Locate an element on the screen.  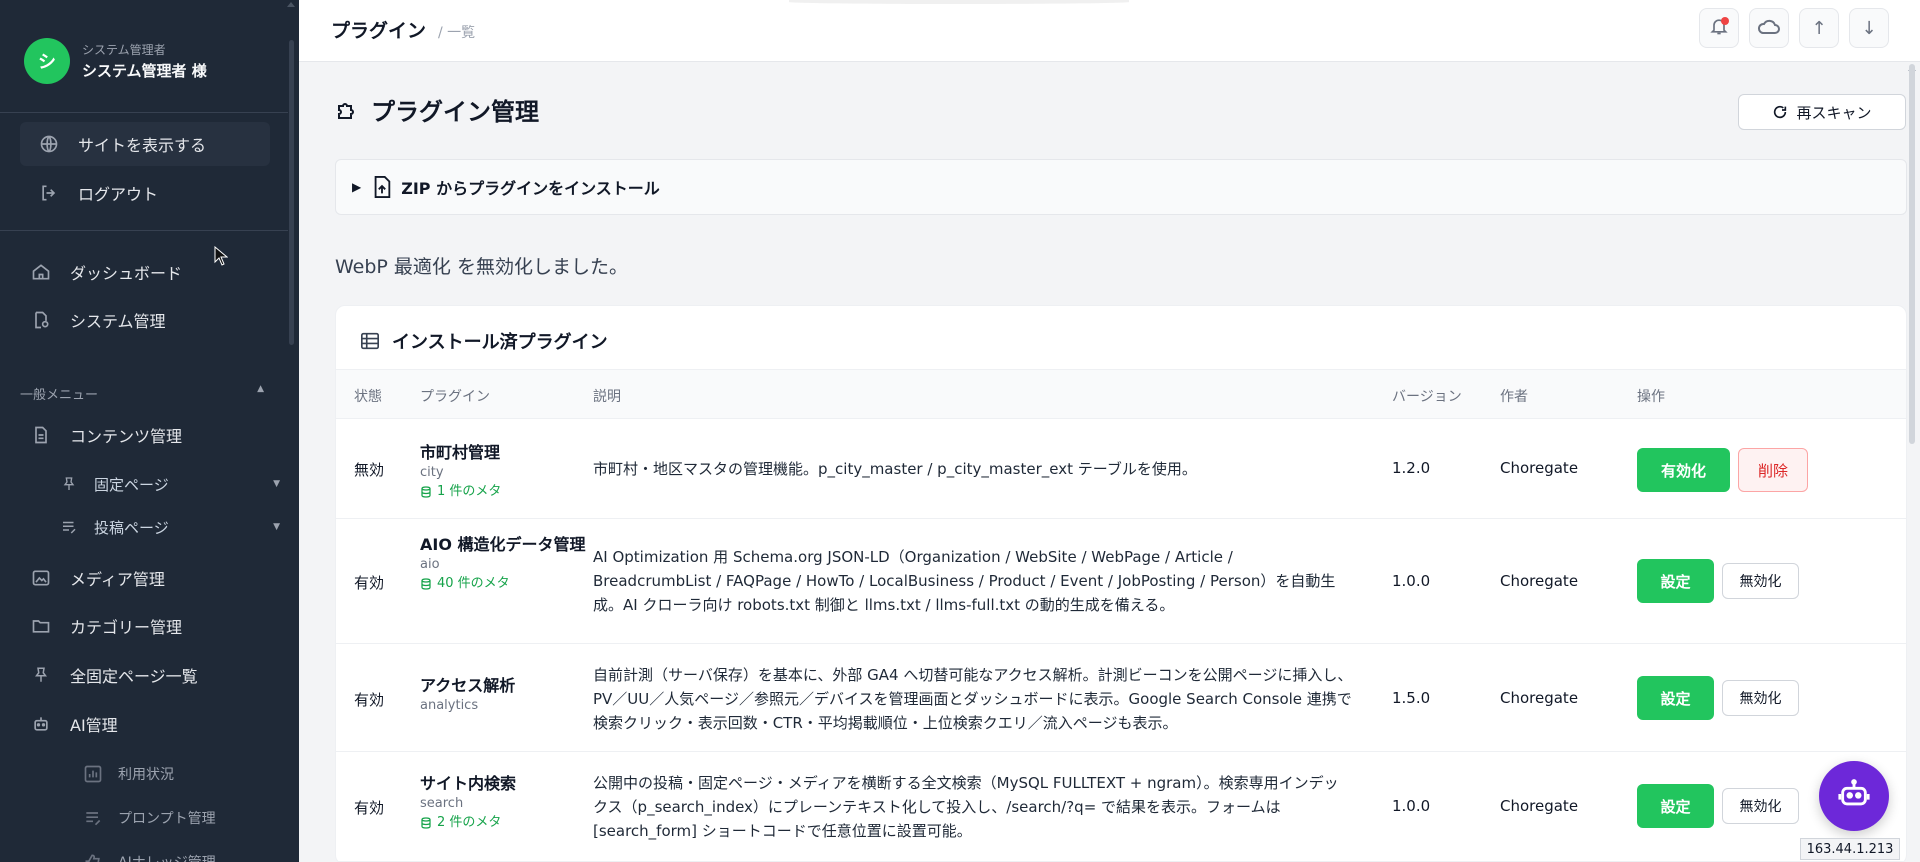
sidebar-item-logout: ログアウト is located at coordinates (145, 193).